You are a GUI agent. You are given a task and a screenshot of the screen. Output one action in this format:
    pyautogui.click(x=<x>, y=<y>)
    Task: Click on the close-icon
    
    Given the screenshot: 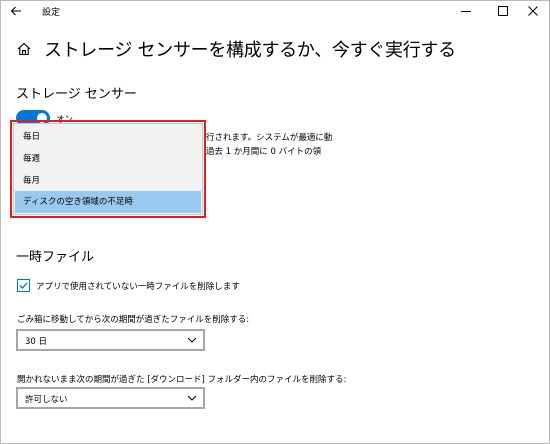 What is the action you would take?
    pyautogui.click(x=533, y=11)
    